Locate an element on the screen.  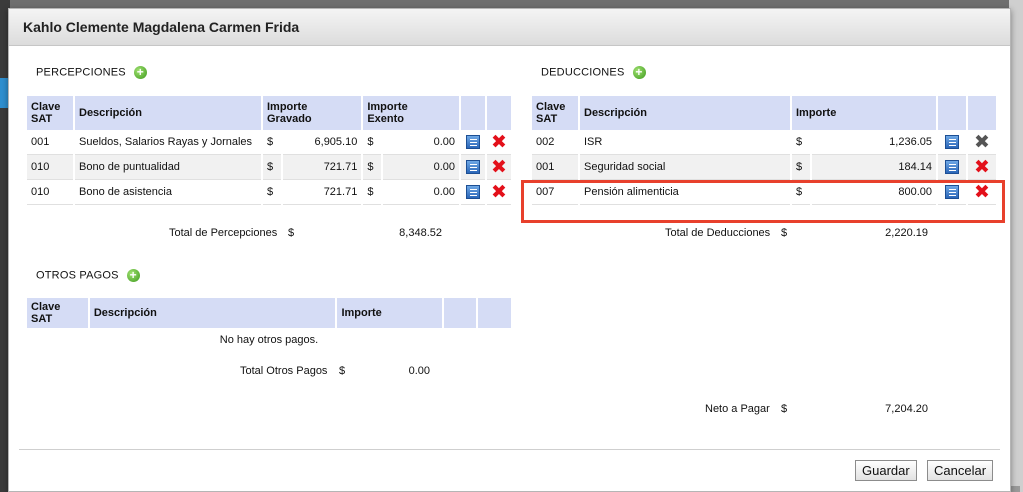
add-deduccion-icon: + is located at coordinates (639, 72).